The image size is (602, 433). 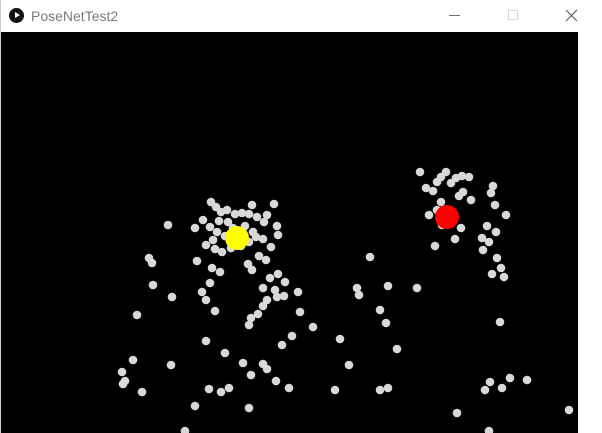 What do you see at coordinates (571, 15) in the screenshot?
I see `close-icon` at bounding box center [571, 15].